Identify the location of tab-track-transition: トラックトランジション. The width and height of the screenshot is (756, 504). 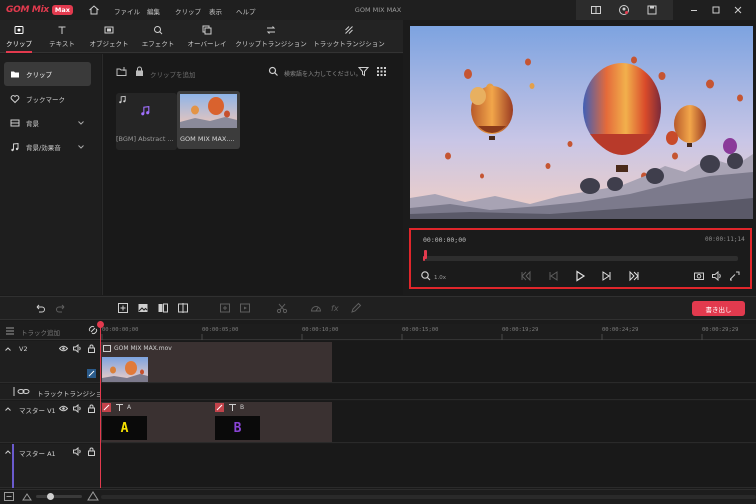
(349, 36).